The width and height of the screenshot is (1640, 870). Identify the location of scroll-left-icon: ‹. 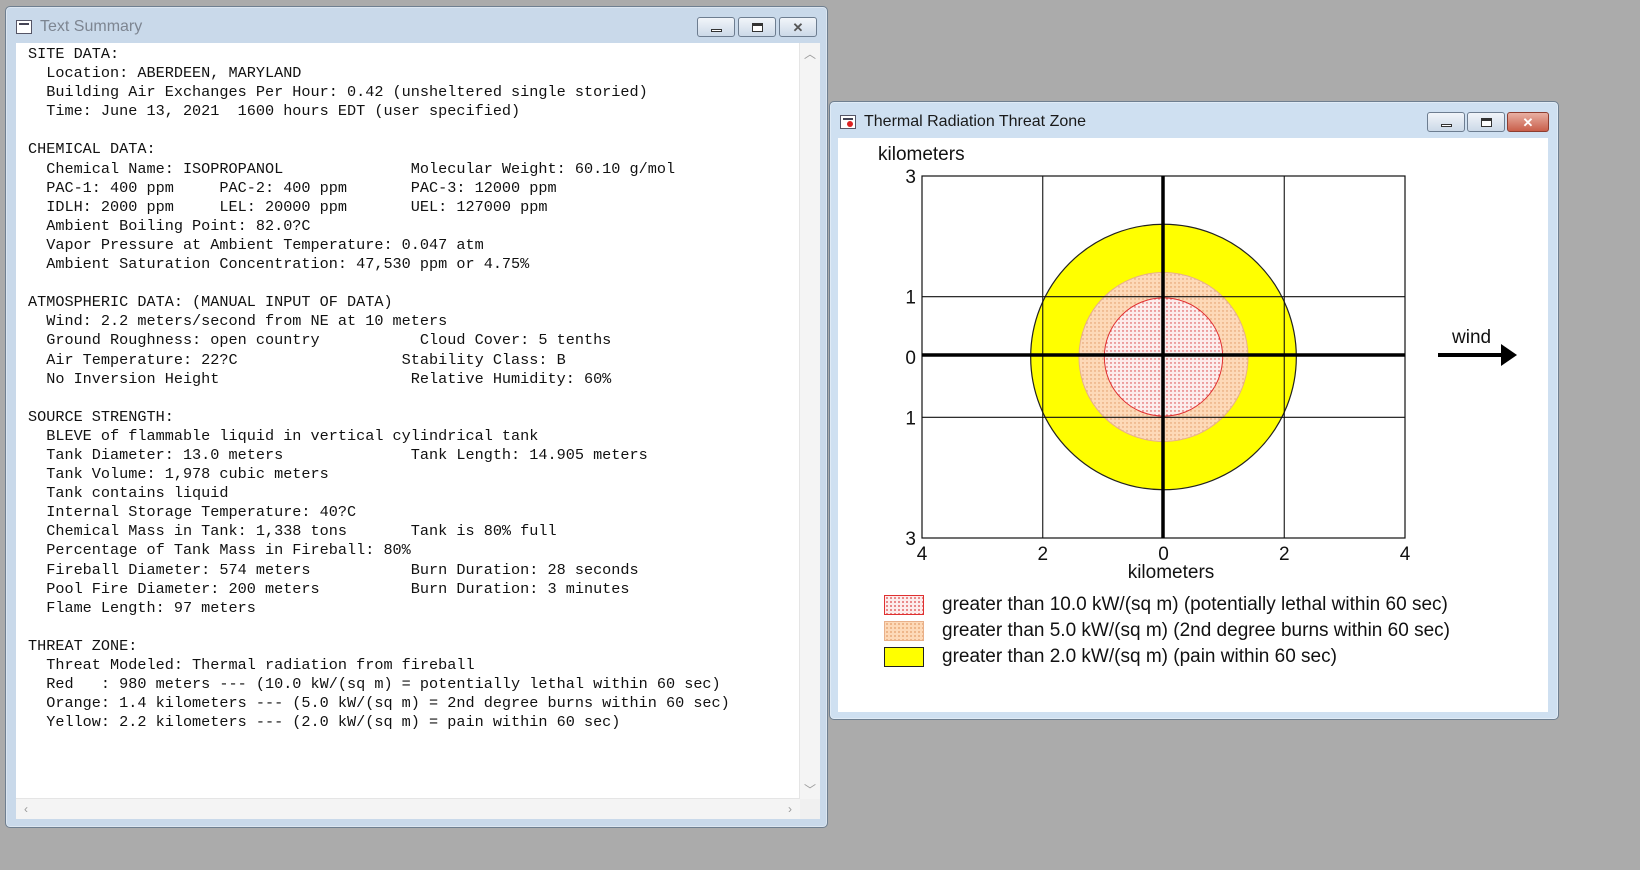
(26, 809).